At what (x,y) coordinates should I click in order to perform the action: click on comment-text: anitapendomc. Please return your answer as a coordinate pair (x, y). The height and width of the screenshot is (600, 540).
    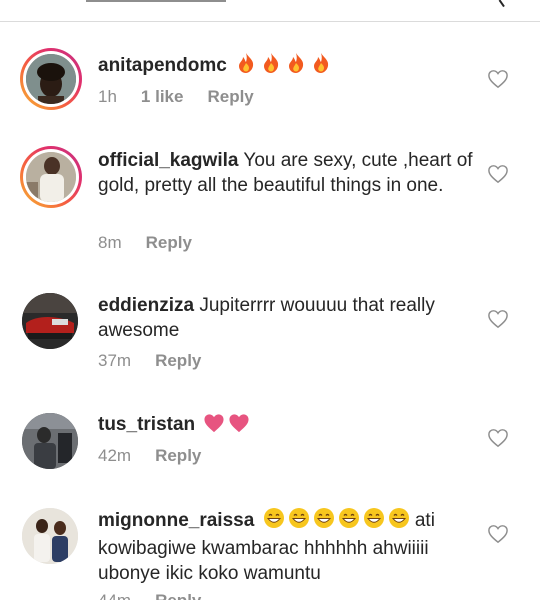
    Looking at the image, I should click on (287, 66).